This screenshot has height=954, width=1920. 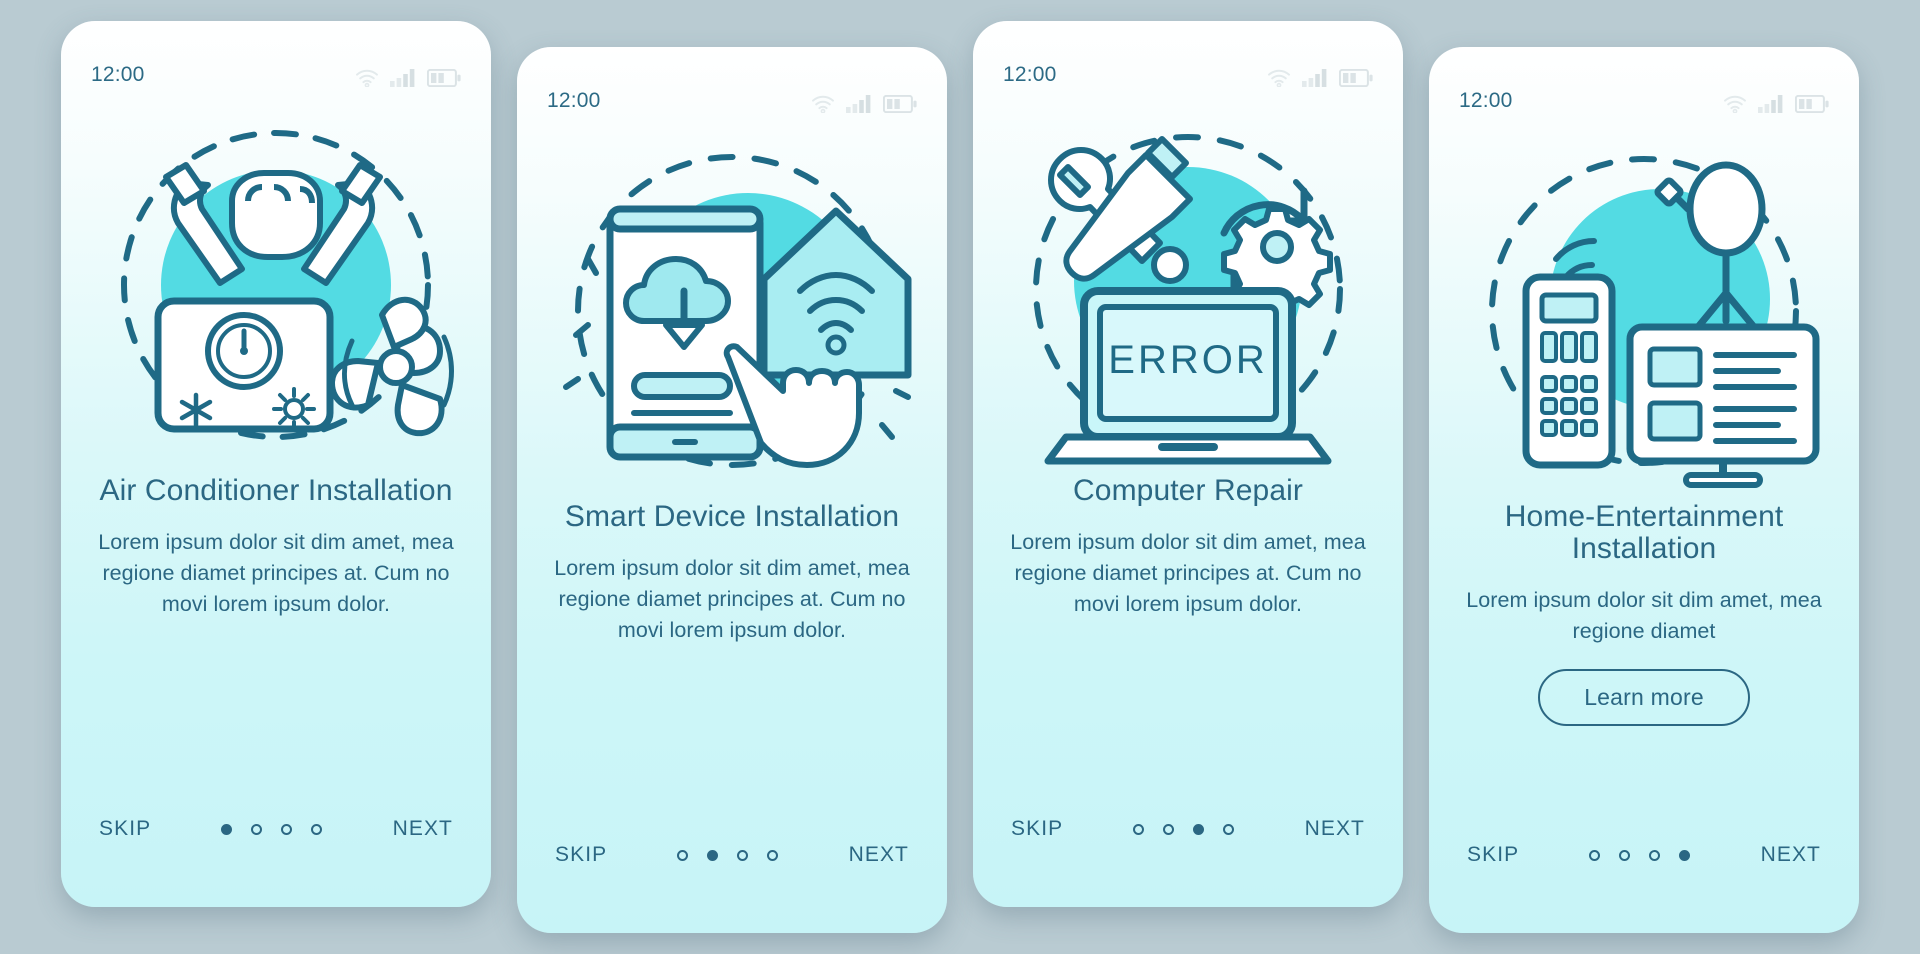 I want to click on page-title: Computer Repair, so click(x=1188, y=490).